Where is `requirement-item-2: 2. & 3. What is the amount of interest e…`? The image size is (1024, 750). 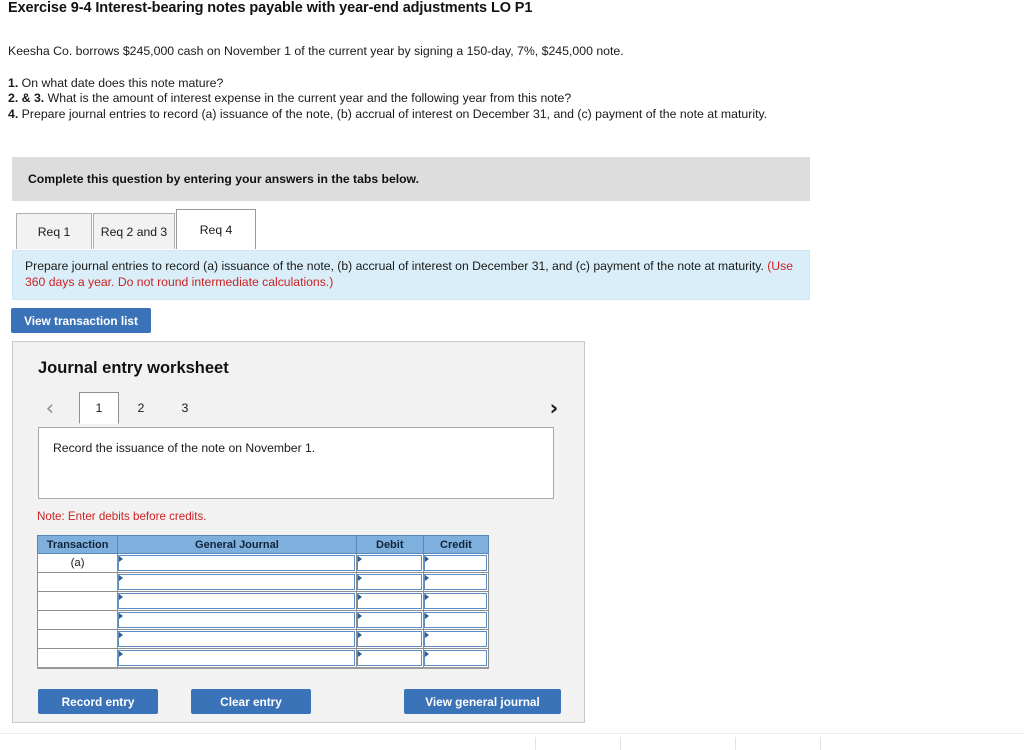 requirement-item-2: 2. & 3. What is the amount of interest e… is located at coordinates (408, 98).